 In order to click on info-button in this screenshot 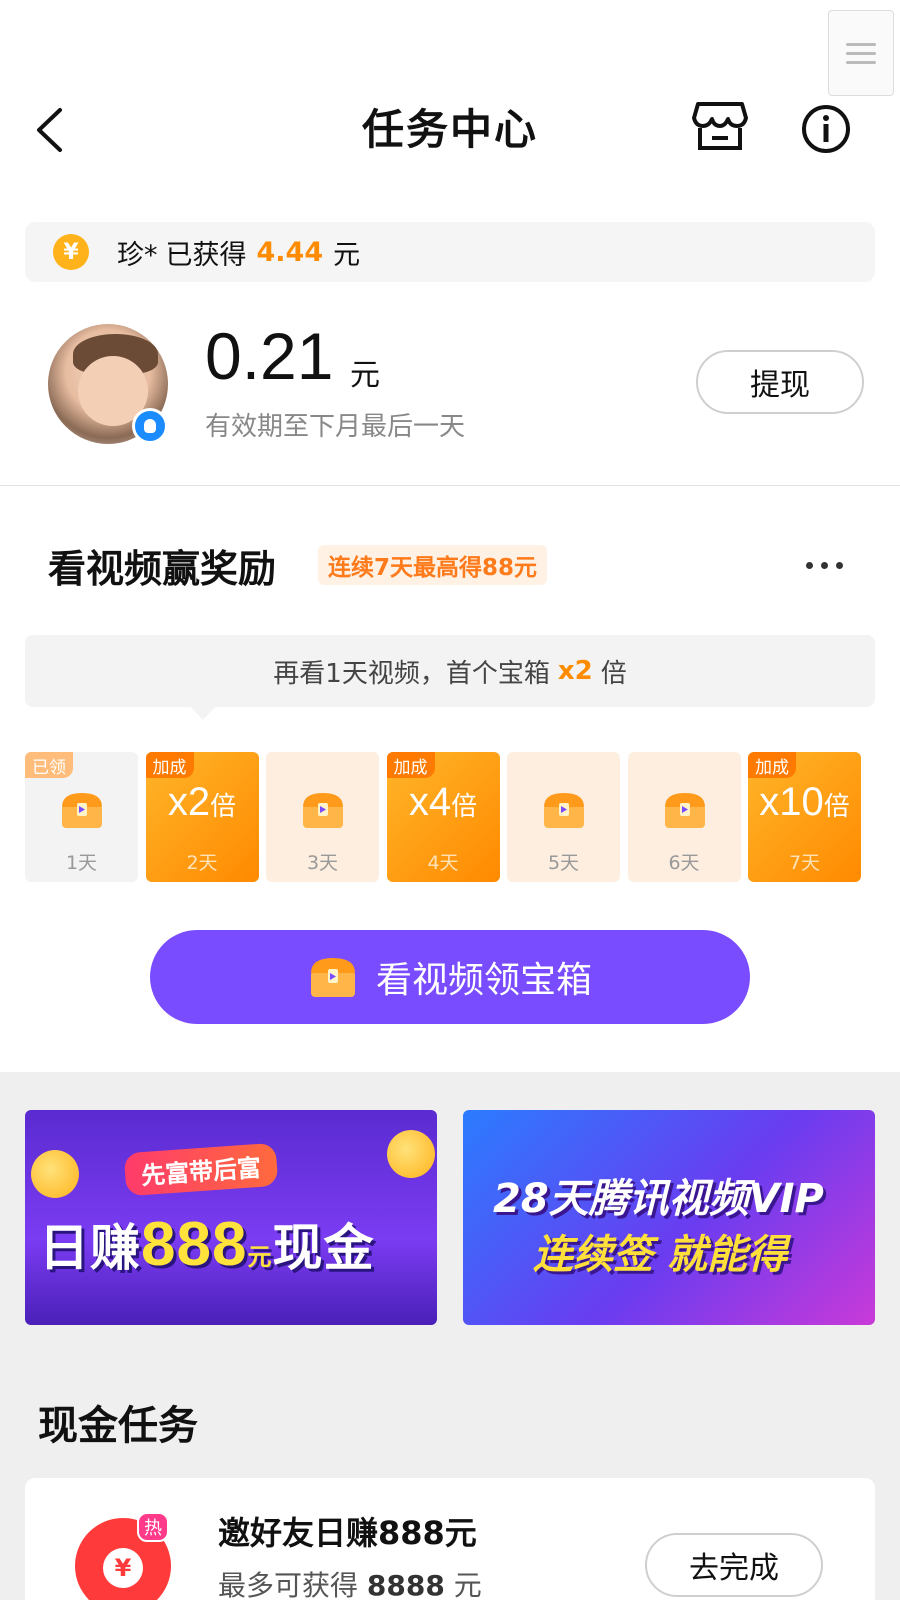, I will do `click(828, 131)`.